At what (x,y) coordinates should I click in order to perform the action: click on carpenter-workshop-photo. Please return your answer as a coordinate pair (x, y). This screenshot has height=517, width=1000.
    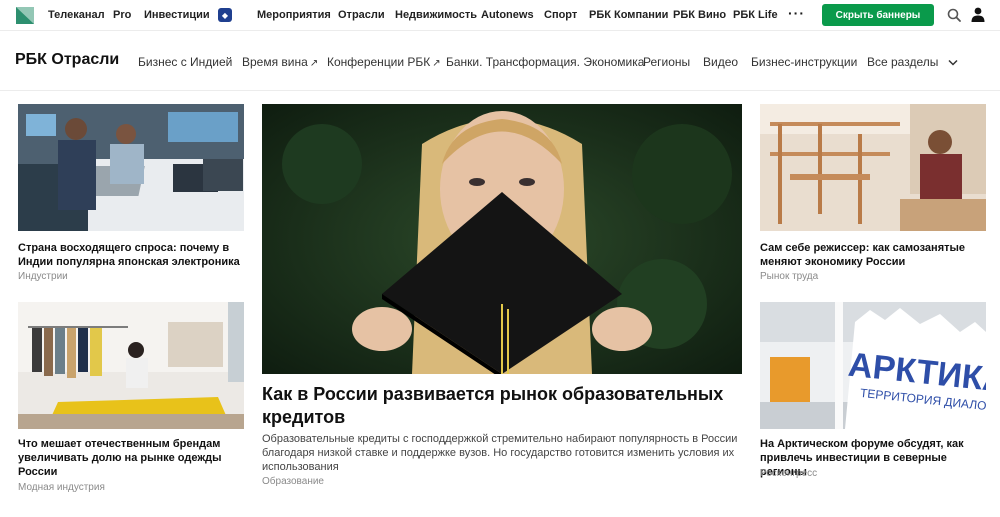
    Looking at the image, I should click on (873, 167).